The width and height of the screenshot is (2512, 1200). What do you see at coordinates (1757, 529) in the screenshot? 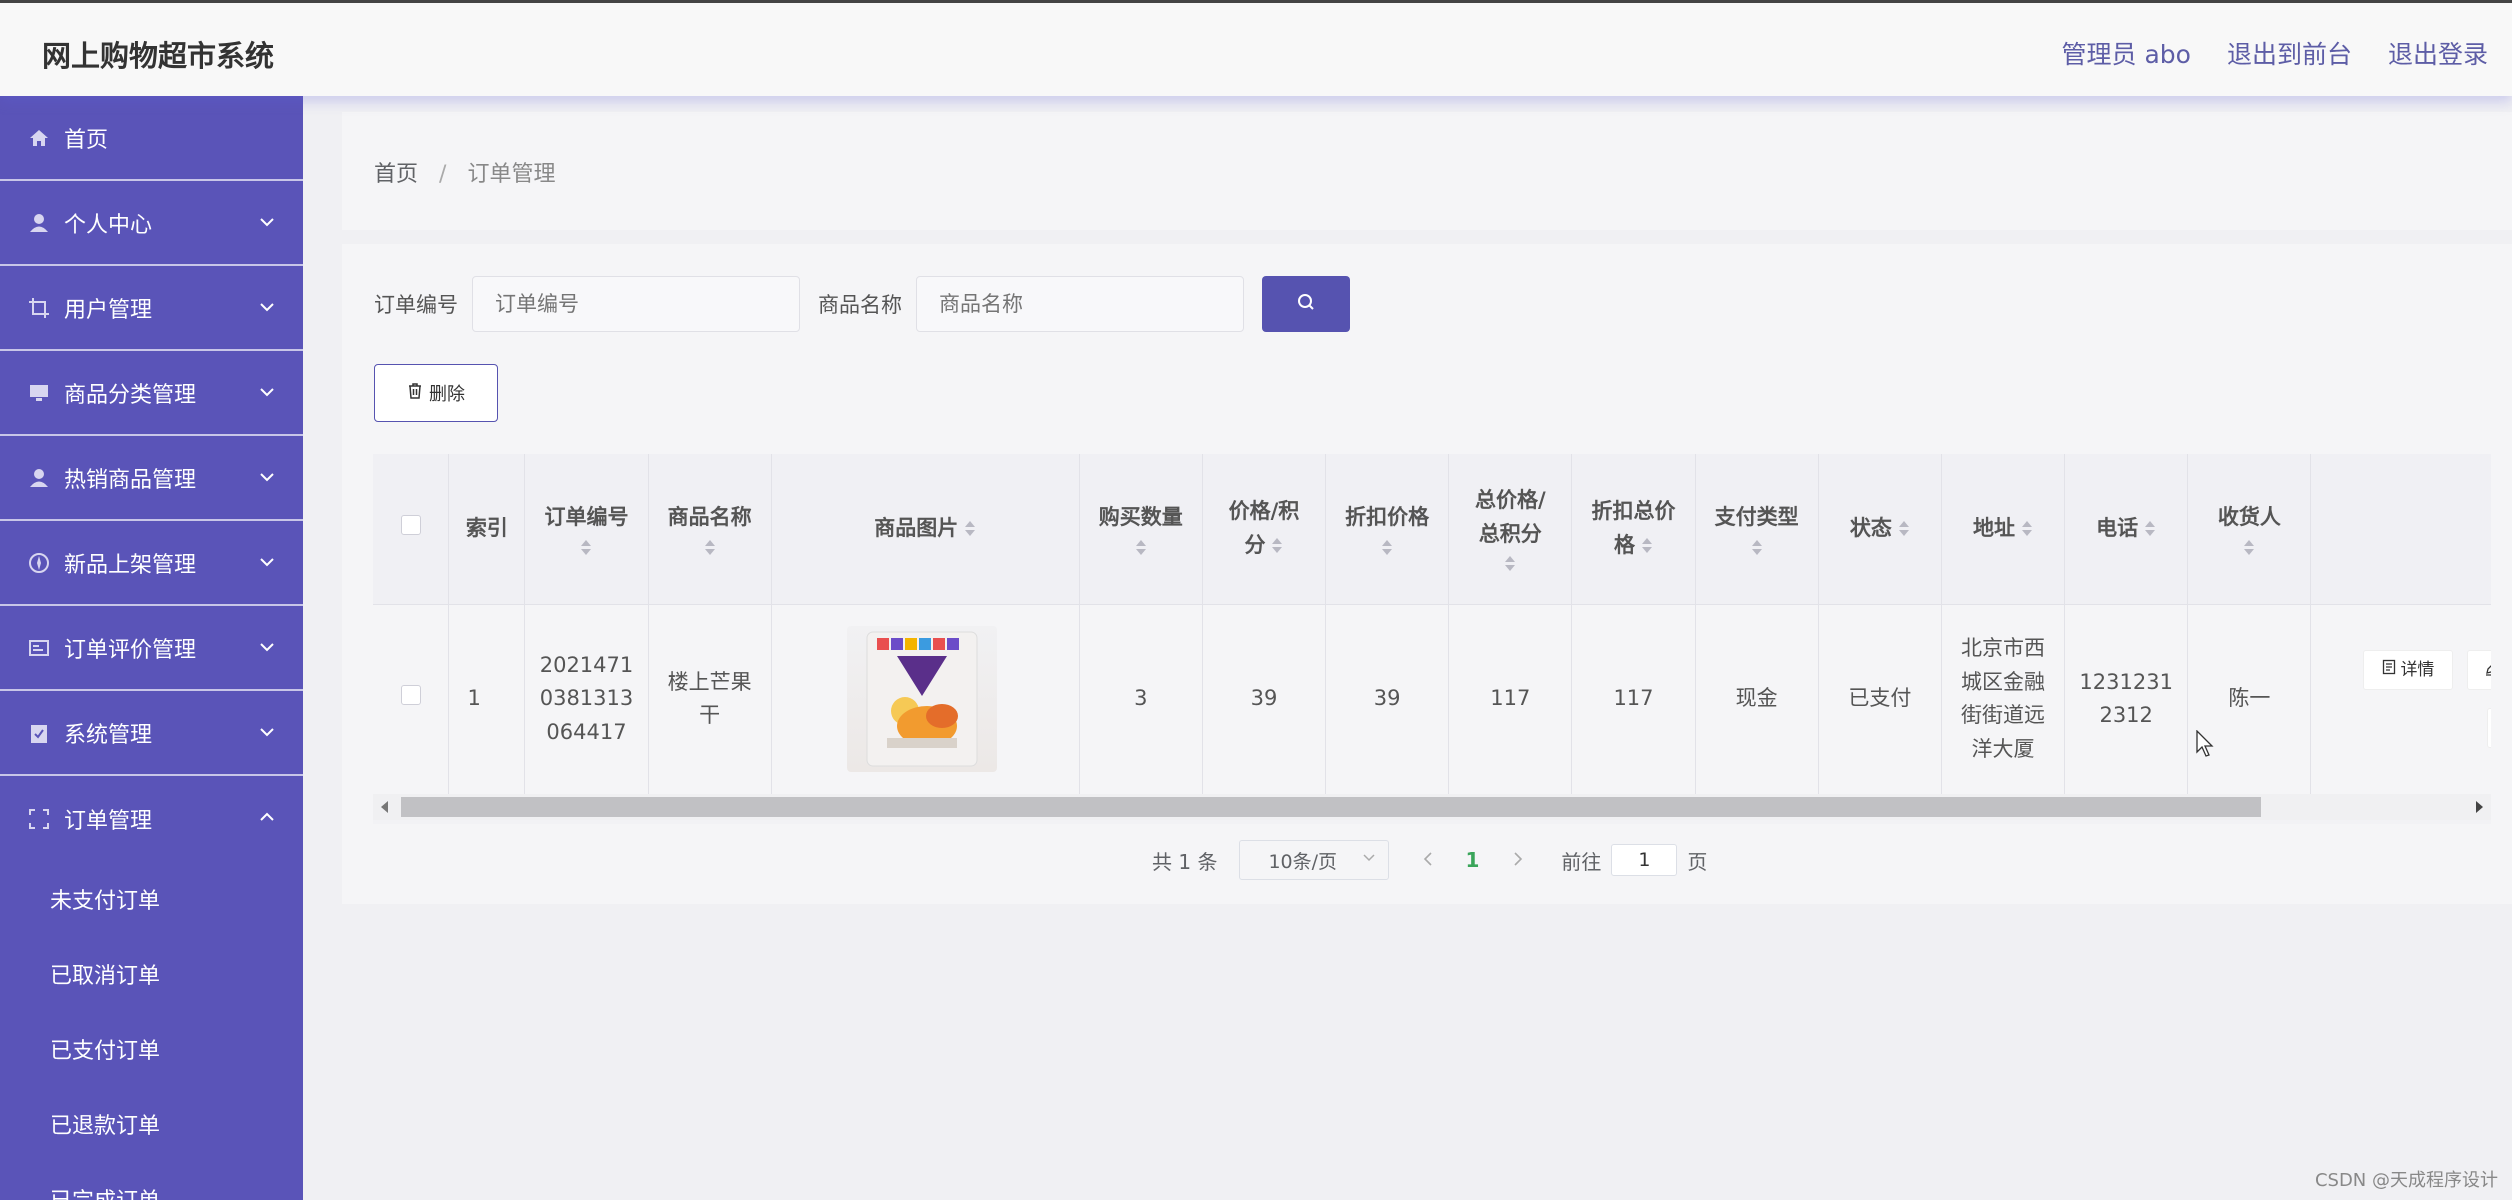
I see `header-pay-type: 支付类型` at bounding box center [1757, 529].